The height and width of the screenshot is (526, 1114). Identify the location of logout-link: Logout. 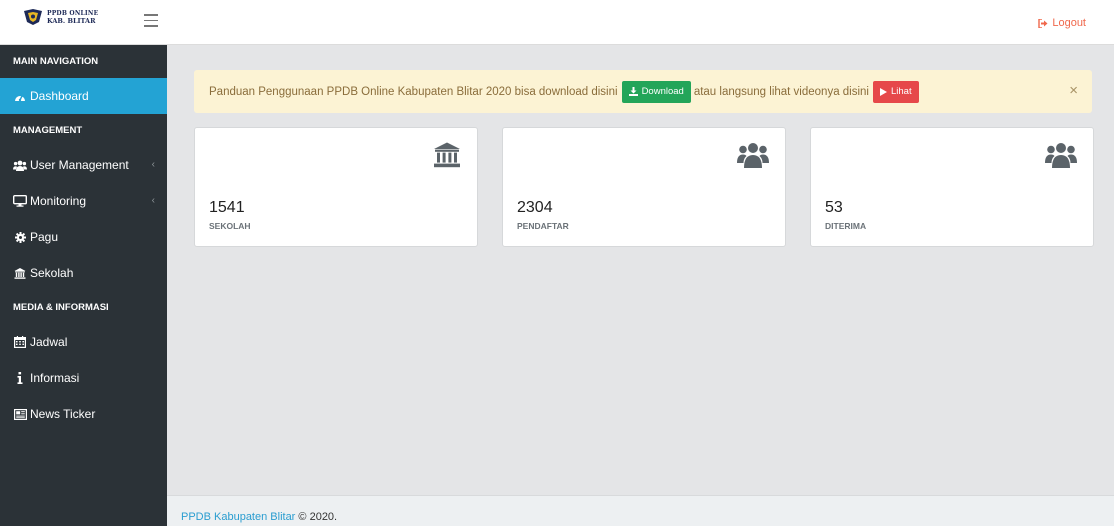
(1062, 23).